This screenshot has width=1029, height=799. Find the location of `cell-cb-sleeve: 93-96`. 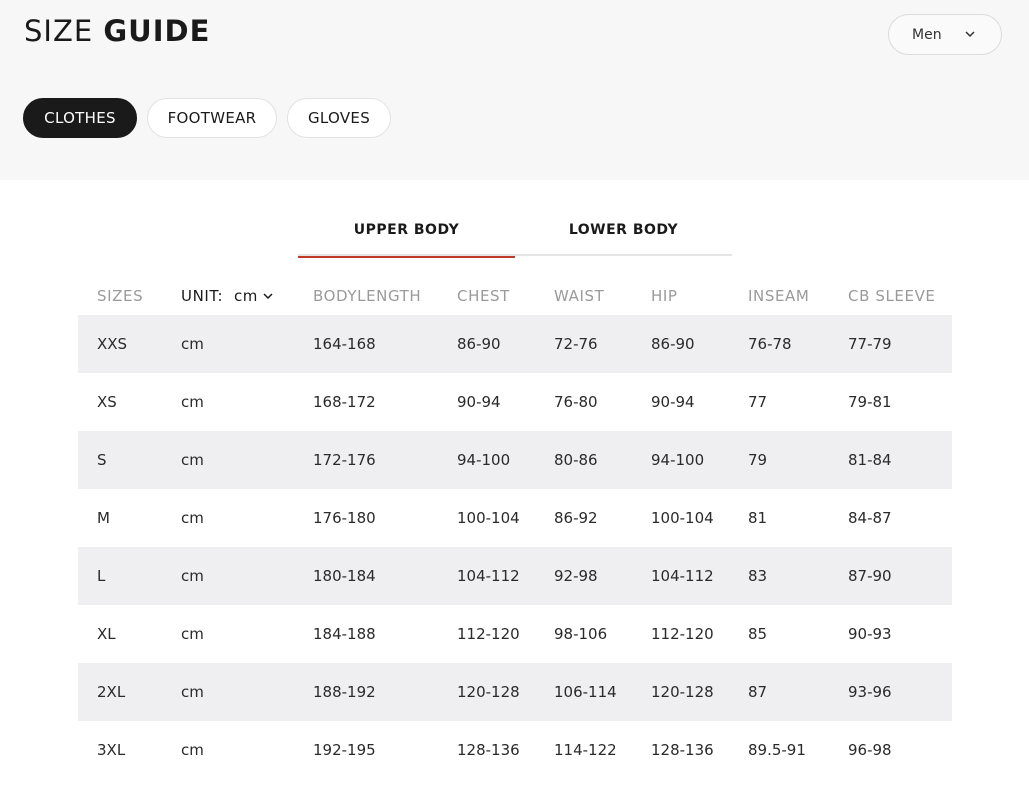

cell-cb-sleeve: 93-96 is located at coordinates (870, 692).